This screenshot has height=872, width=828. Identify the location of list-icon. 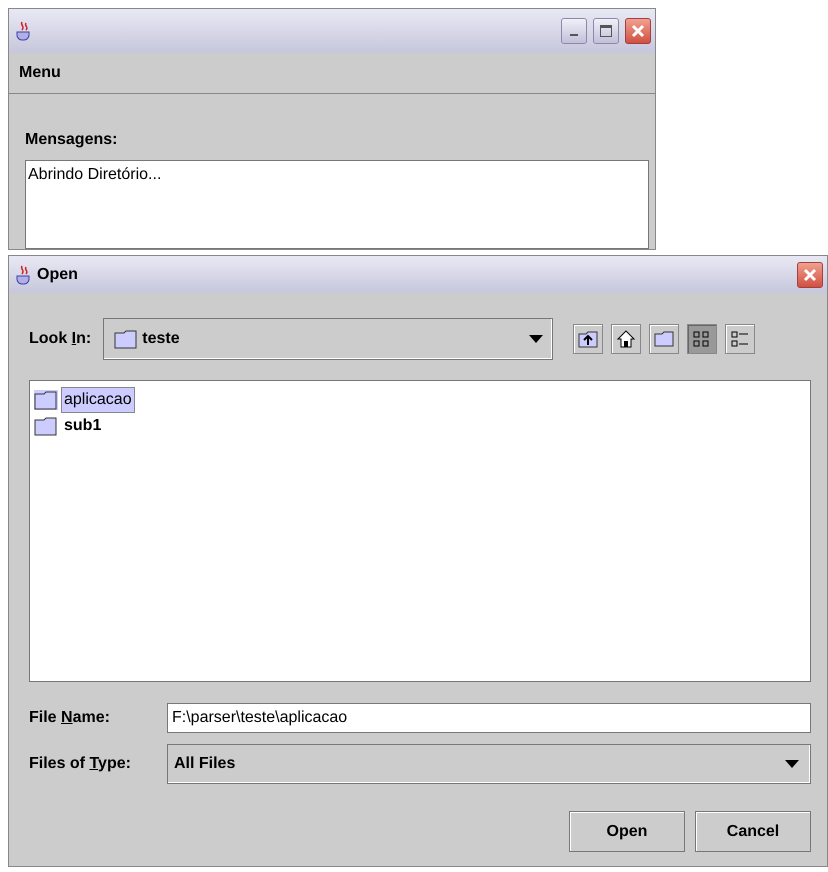
(740, 339).